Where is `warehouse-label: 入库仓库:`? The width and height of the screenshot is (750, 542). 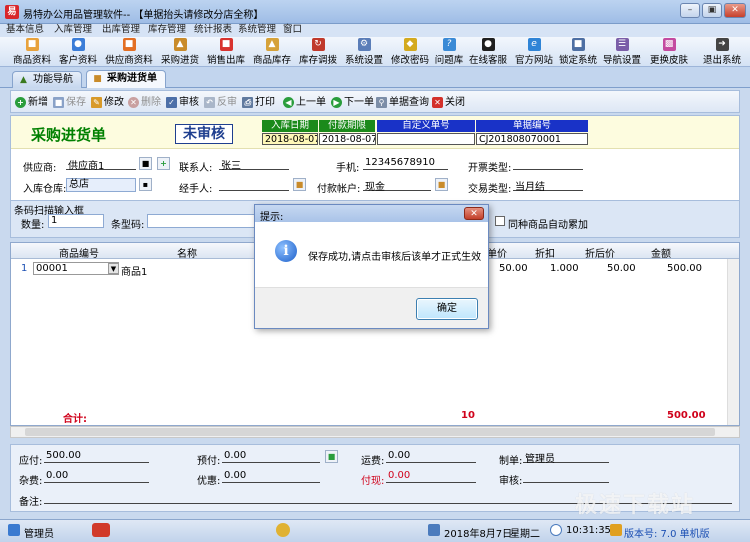 warehouse-label: 入库仓库: is located at coordinates (45, 189).